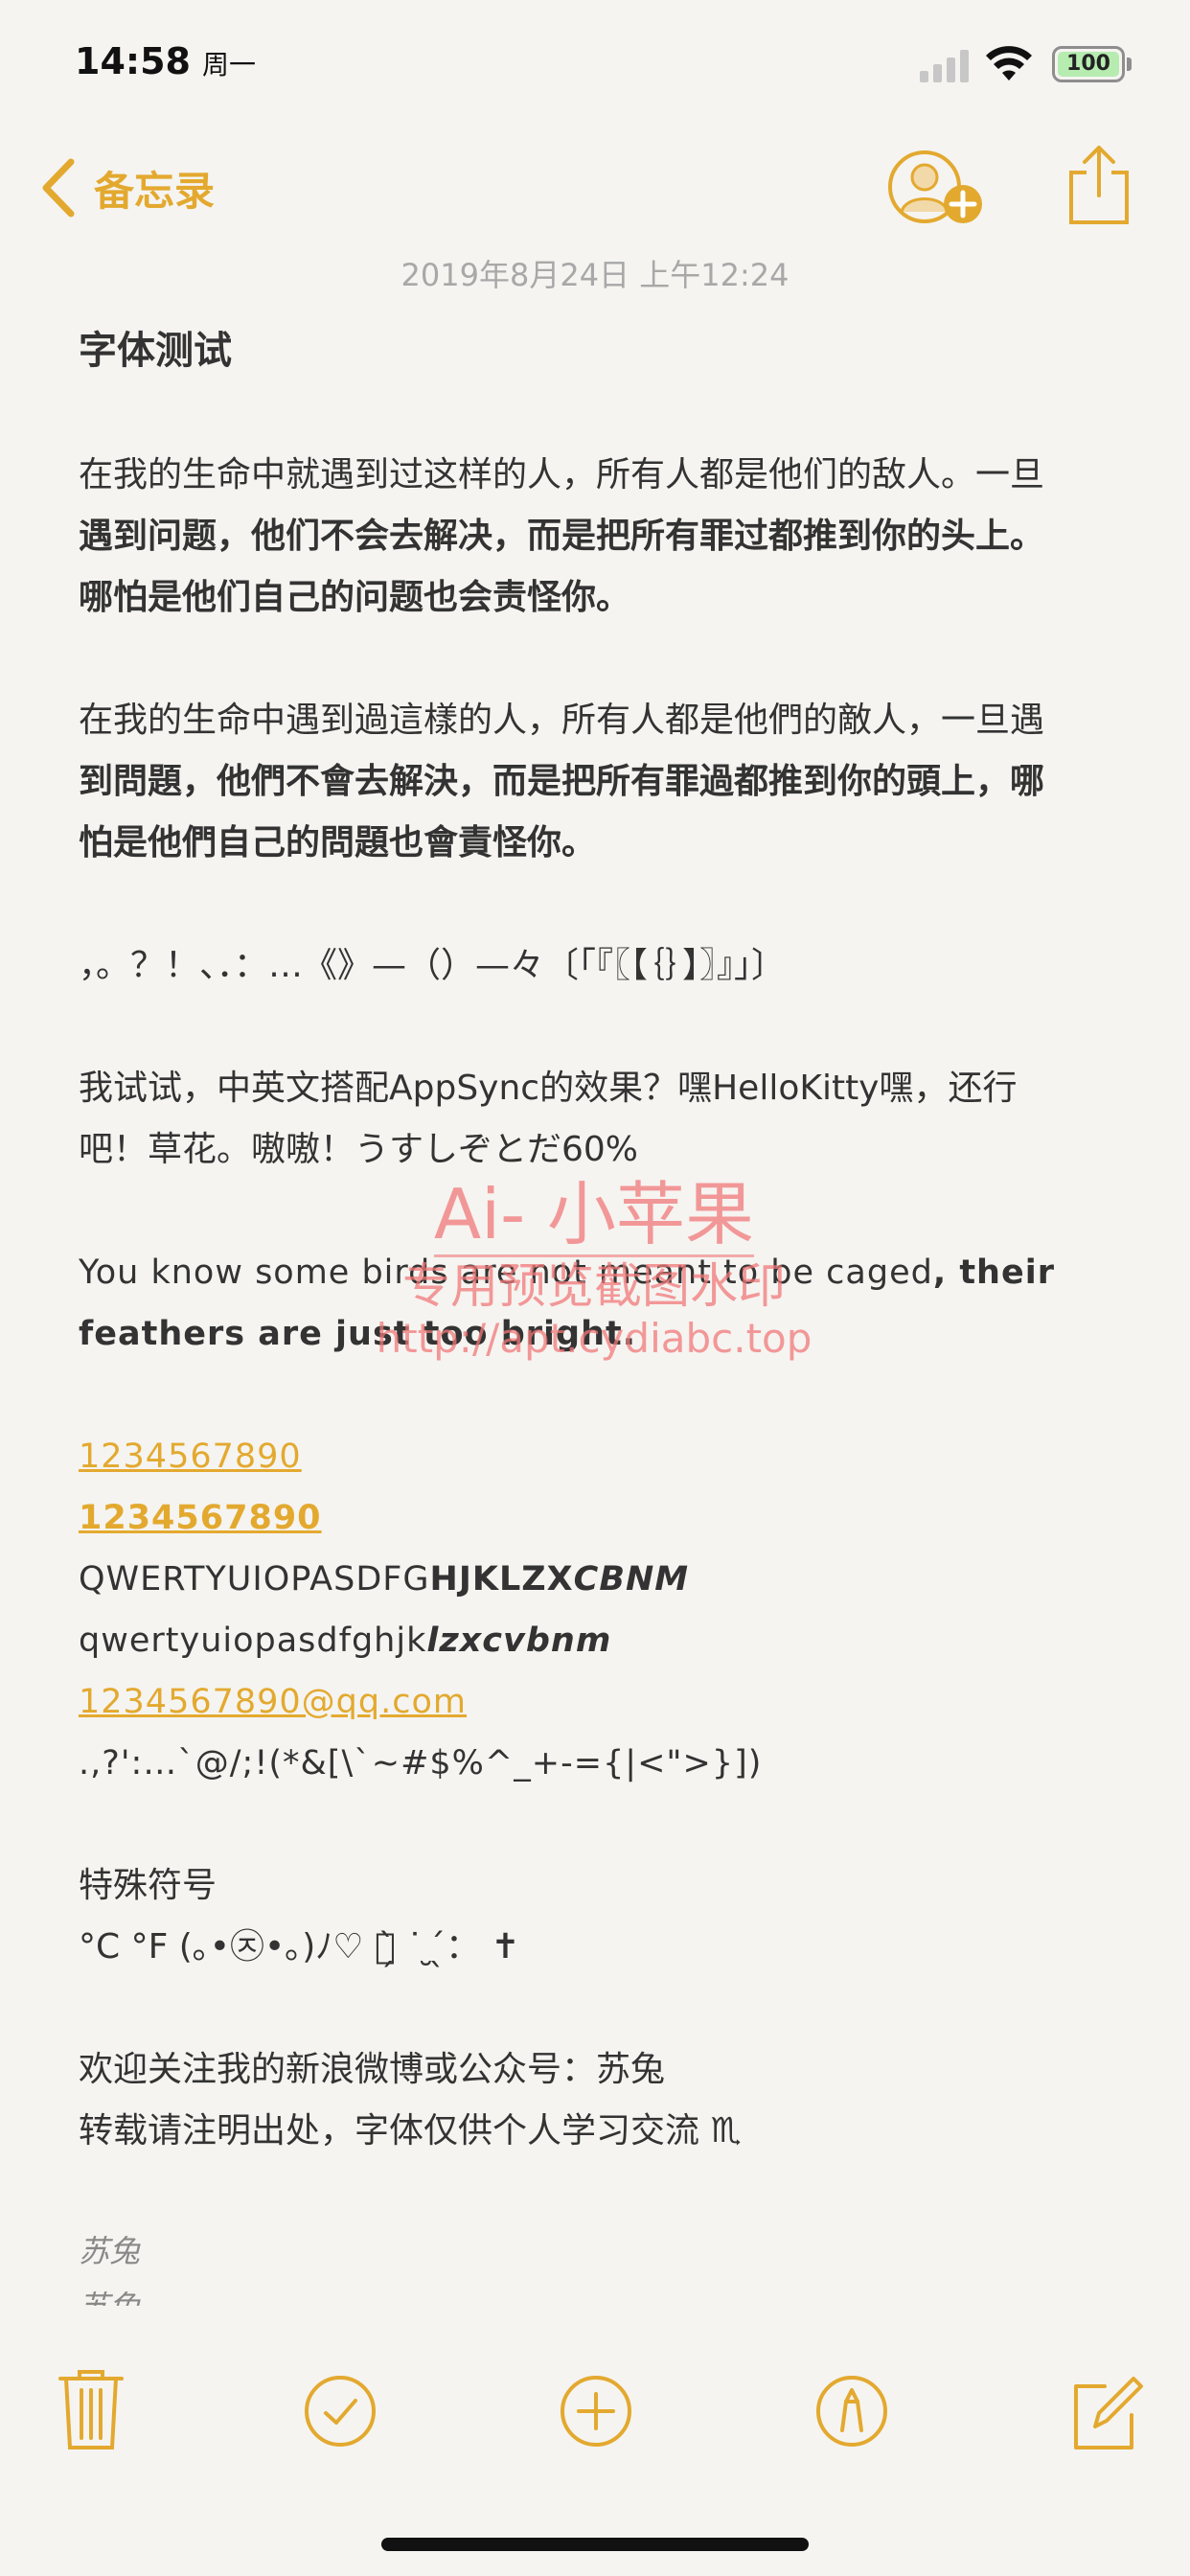 Image resolution: width=1190 pixels, height=2576 pixels. I want to click on share-button, so click(1099, 185).